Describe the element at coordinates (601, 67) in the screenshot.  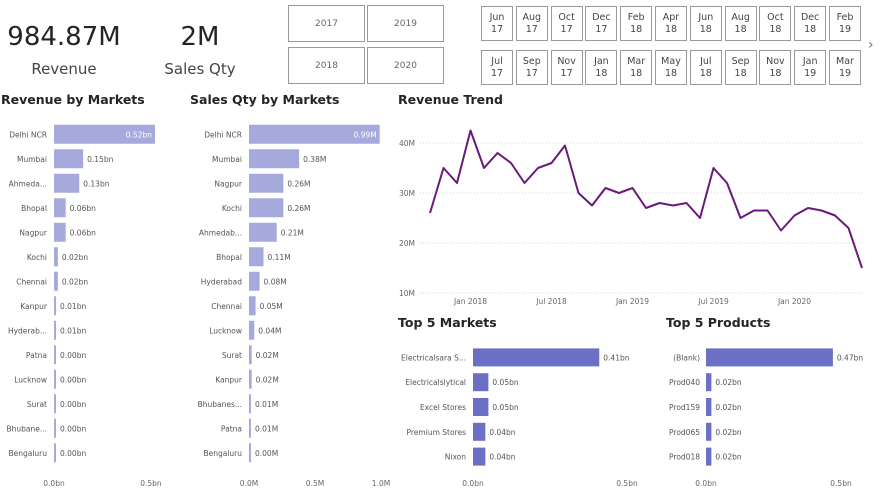
I see `month-button: Jan 18` at that location.